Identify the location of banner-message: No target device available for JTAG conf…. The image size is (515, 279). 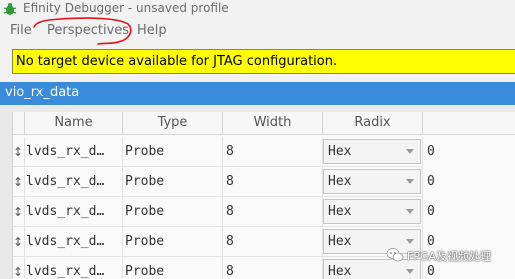
(177, 61).